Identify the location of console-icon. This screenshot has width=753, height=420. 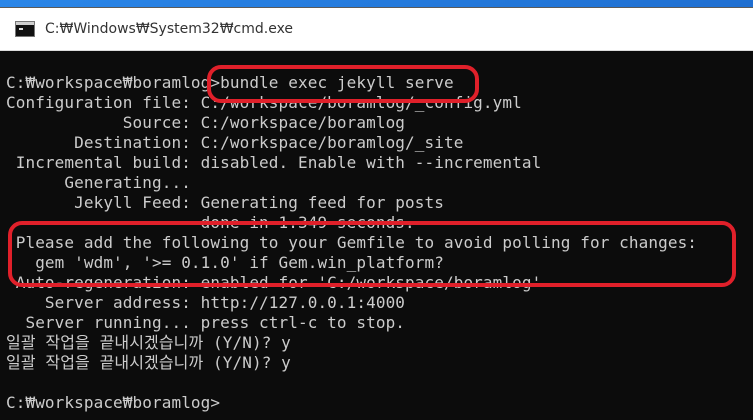
(25, 29).